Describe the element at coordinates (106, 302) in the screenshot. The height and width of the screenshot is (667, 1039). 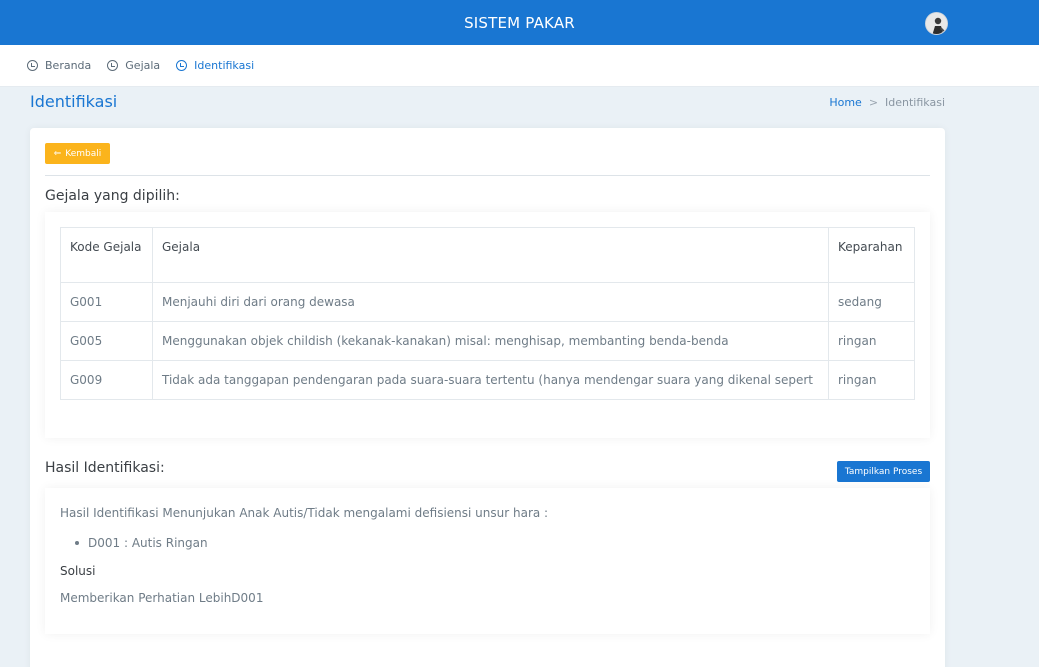
I see `cell-kode: G001` at that location.